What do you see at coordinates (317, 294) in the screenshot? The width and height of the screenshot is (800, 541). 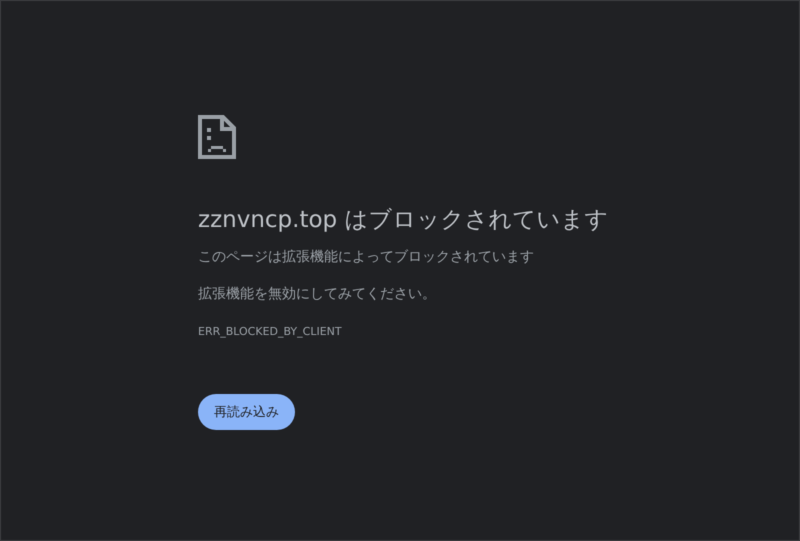 I see `suggestion-text: 拡張機能を無効にしてみてください。` at bounding box center [317, 294].